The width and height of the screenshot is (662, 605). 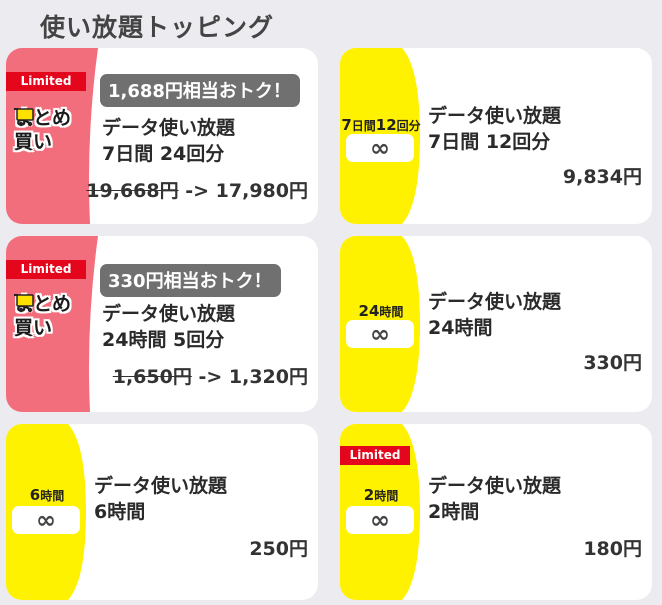 I want to click on old-price: 19,668円, so click(x=132, y=191).